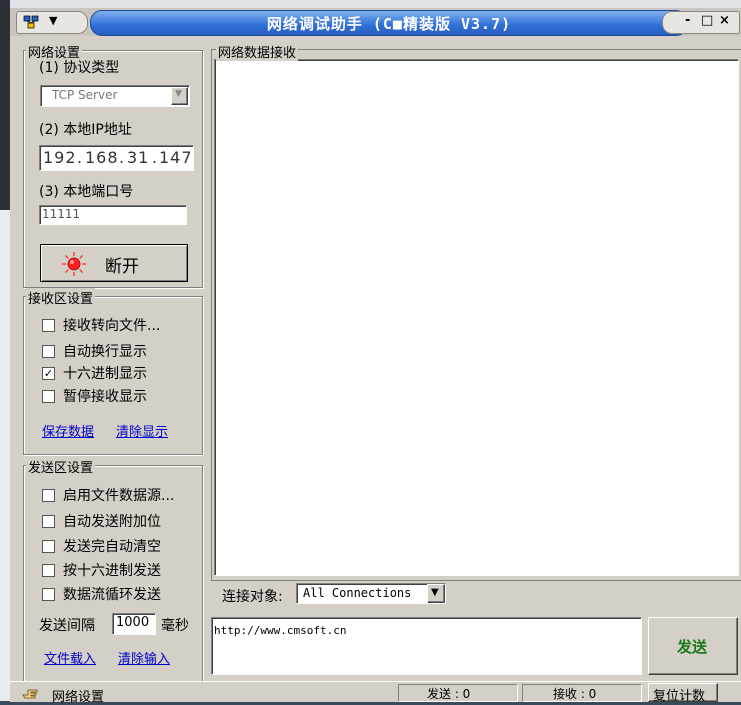  What do you see at coordinates (142, 430) in the screenshot?
I see `clear-display-link: 清除显示` at bounding box center [142, 430].